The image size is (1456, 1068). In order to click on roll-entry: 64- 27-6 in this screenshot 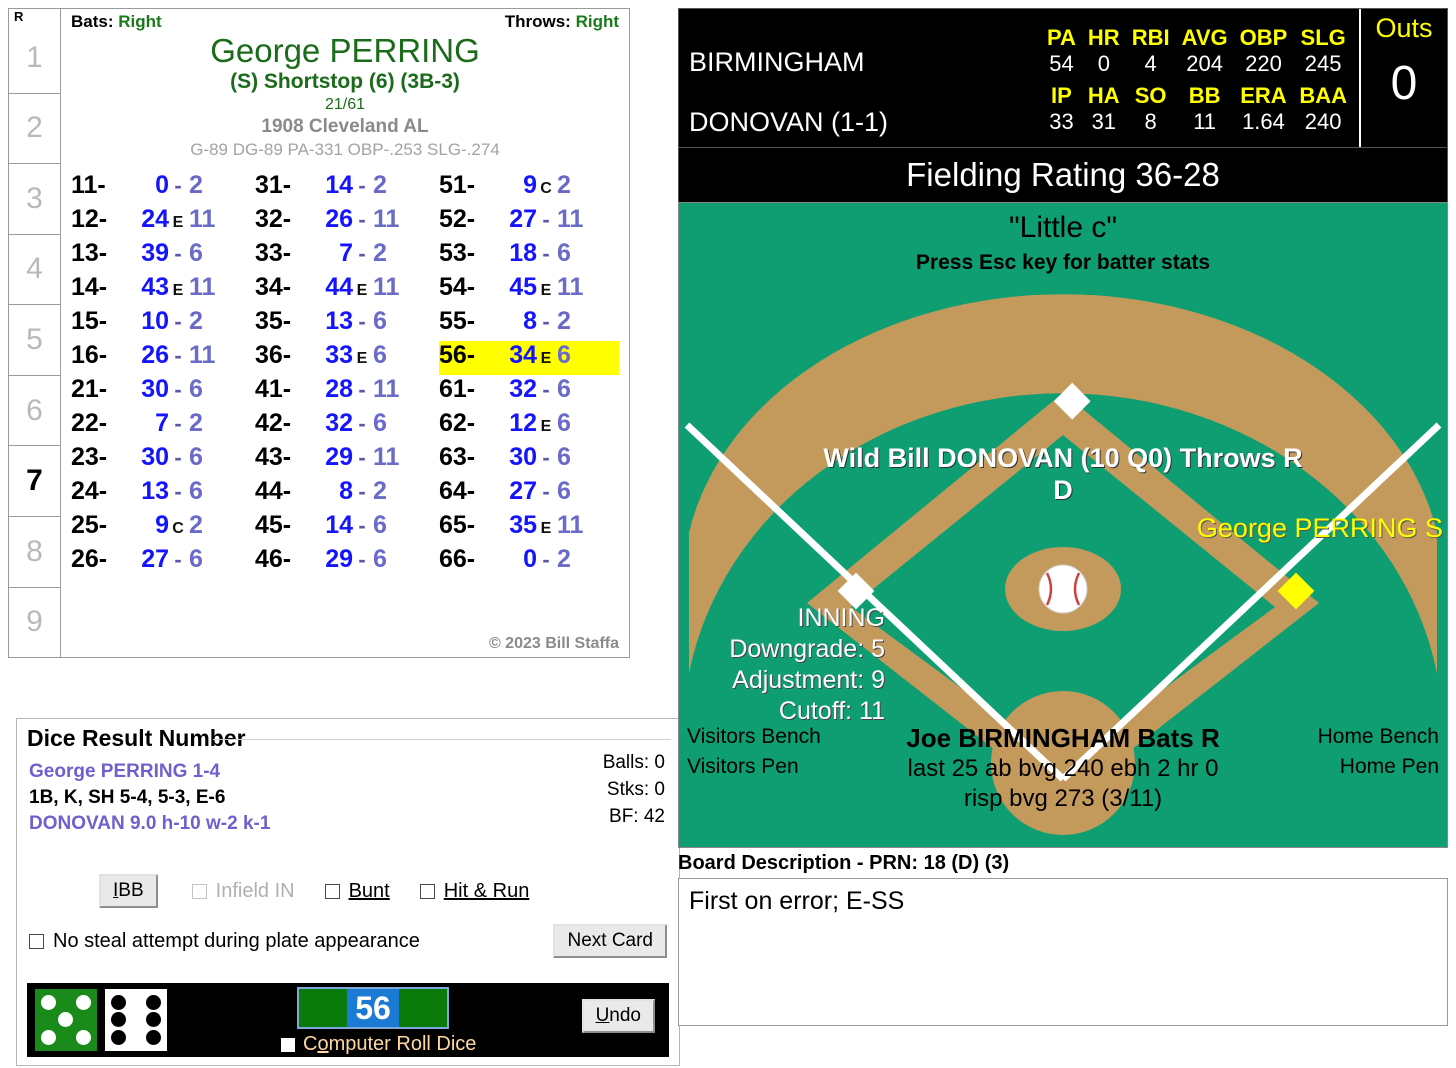, I will do `click(529, 494)`.